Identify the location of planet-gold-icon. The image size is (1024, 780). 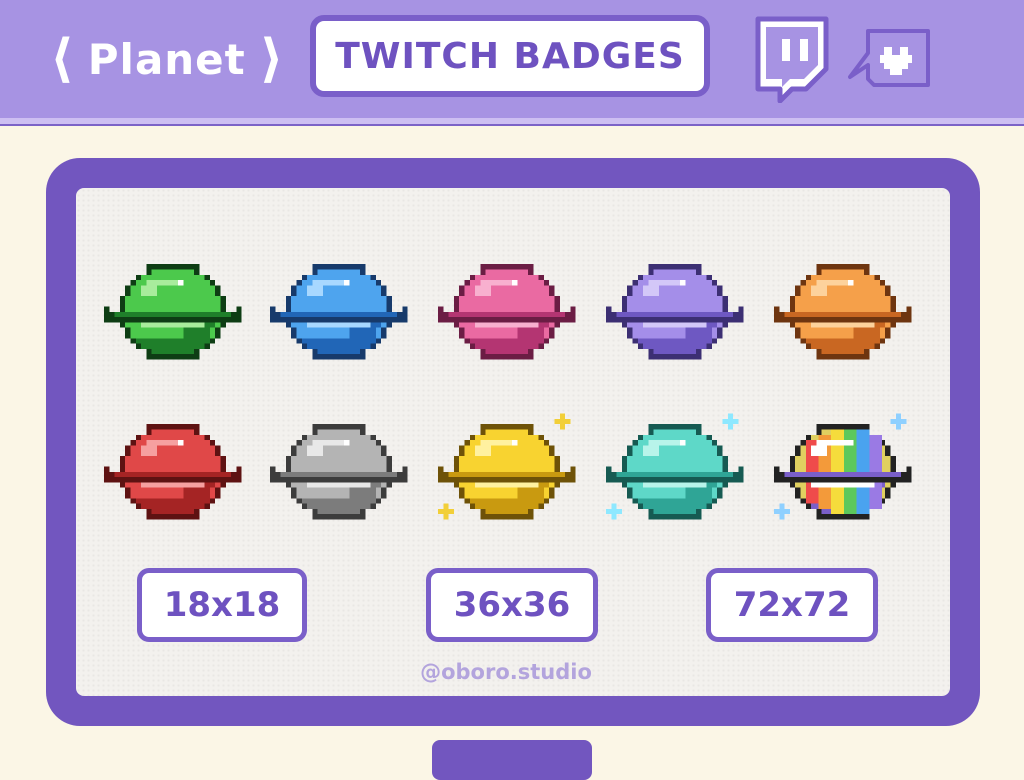
(507, 466).